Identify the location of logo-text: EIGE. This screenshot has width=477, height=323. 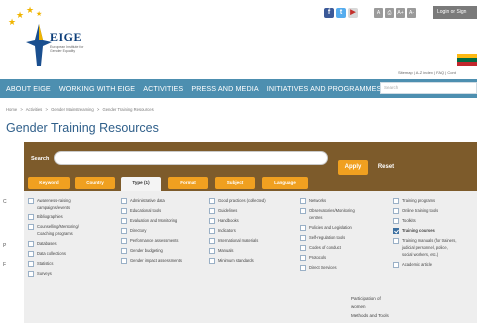
(66, 37).